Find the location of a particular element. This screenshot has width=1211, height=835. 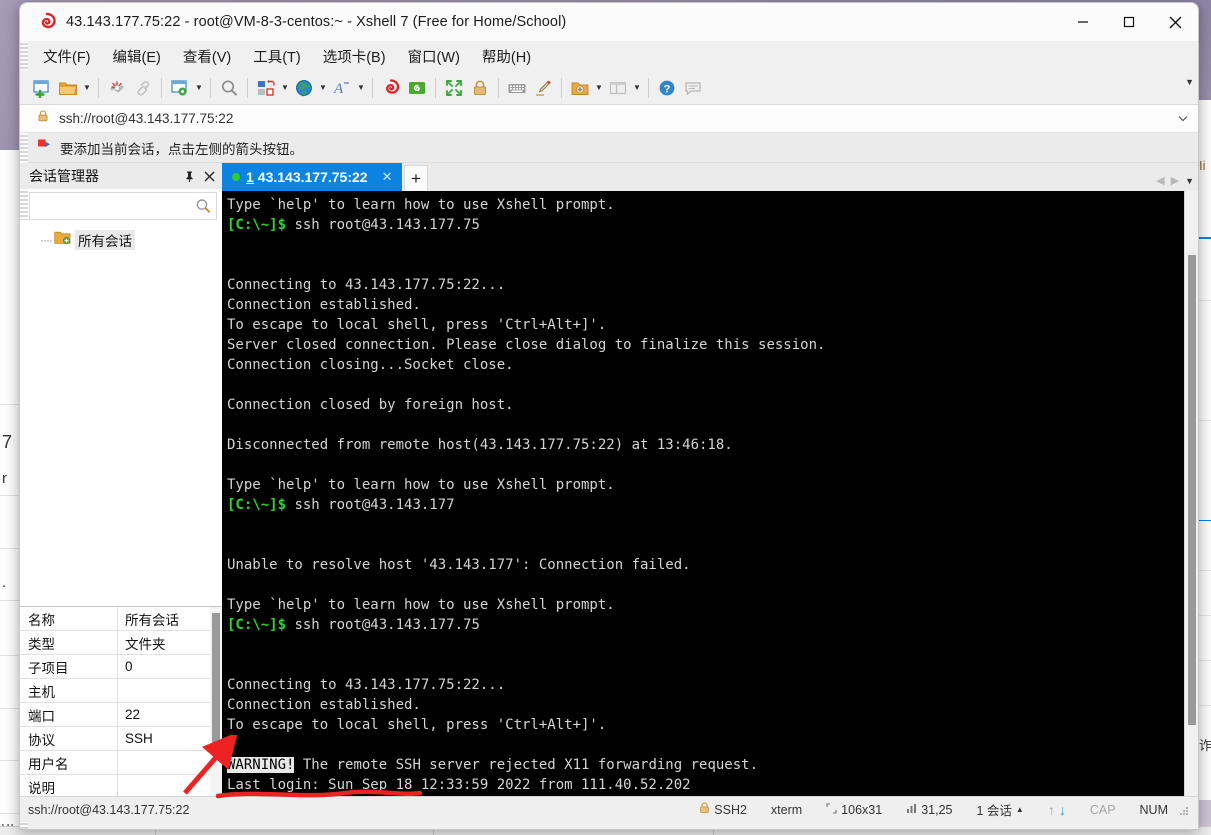

close-panel-icon is located at coordinates (209, 176).